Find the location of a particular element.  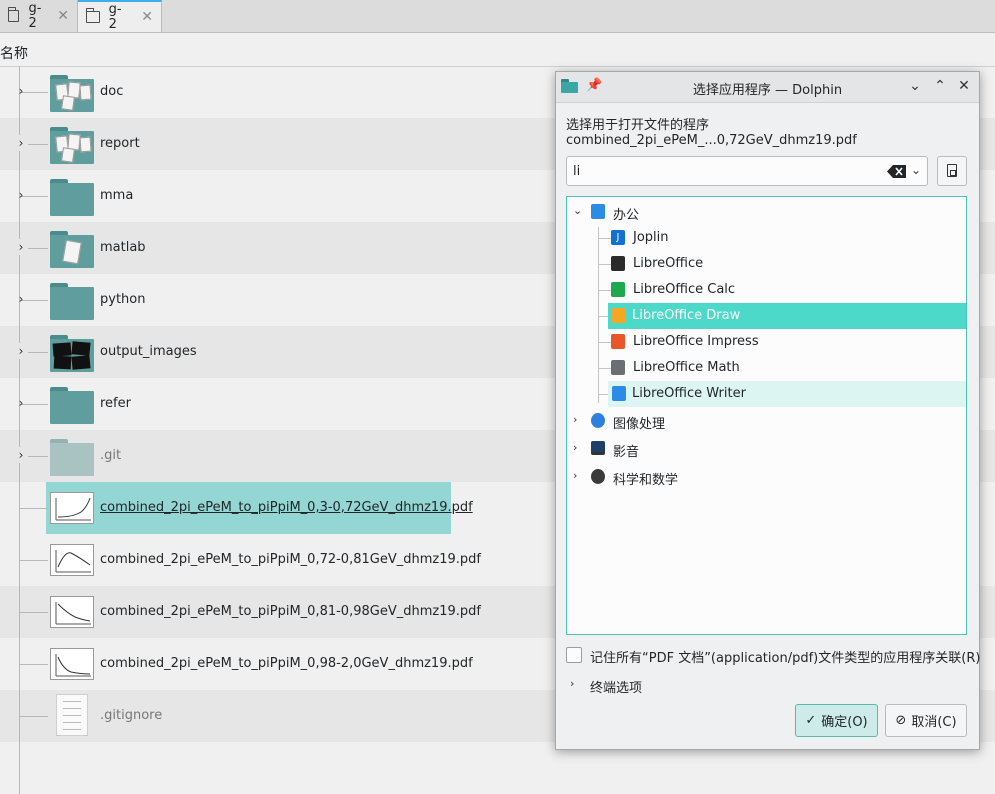

ok-button: ✓ 确定(O) is located at coordinates (836, 720).